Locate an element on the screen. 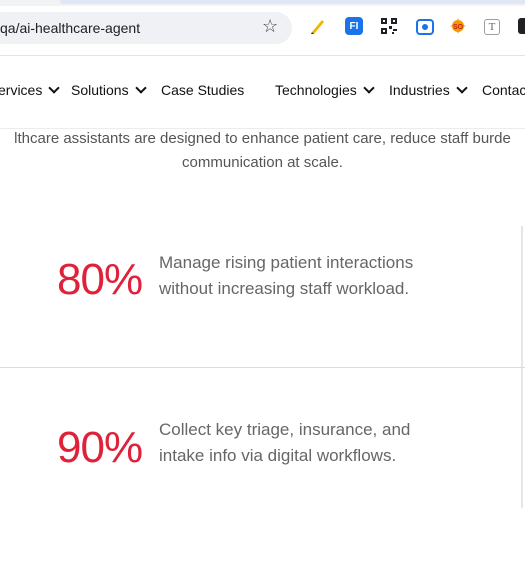 This screenshot has width=525, height=578. svg-text: SO is located at coordinates (458, 27).